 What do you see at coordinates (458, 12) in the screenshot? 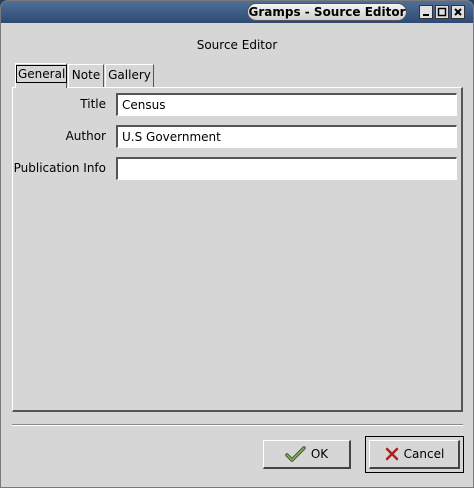
I see `close-icon` at bounding box center [458, 12].